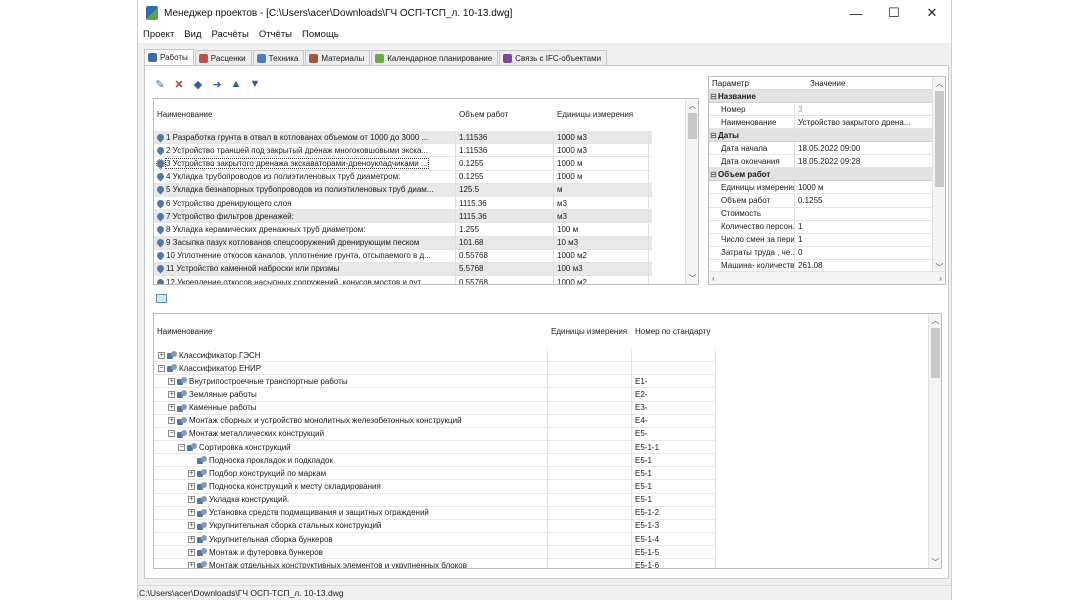 The width and height of the screenshot is (1088, 600). I want to click on tab-calendar: Календарное планирование, so click(435, 57).